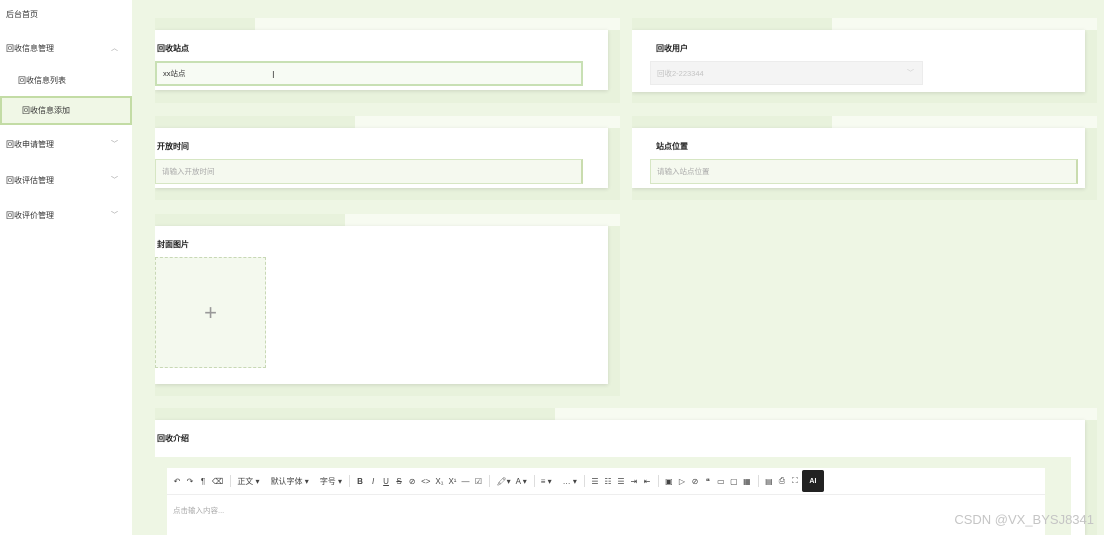 This screenshot has height=535, width=1104. I want to click on format-painter-icon: ¶, so click(203, 481).